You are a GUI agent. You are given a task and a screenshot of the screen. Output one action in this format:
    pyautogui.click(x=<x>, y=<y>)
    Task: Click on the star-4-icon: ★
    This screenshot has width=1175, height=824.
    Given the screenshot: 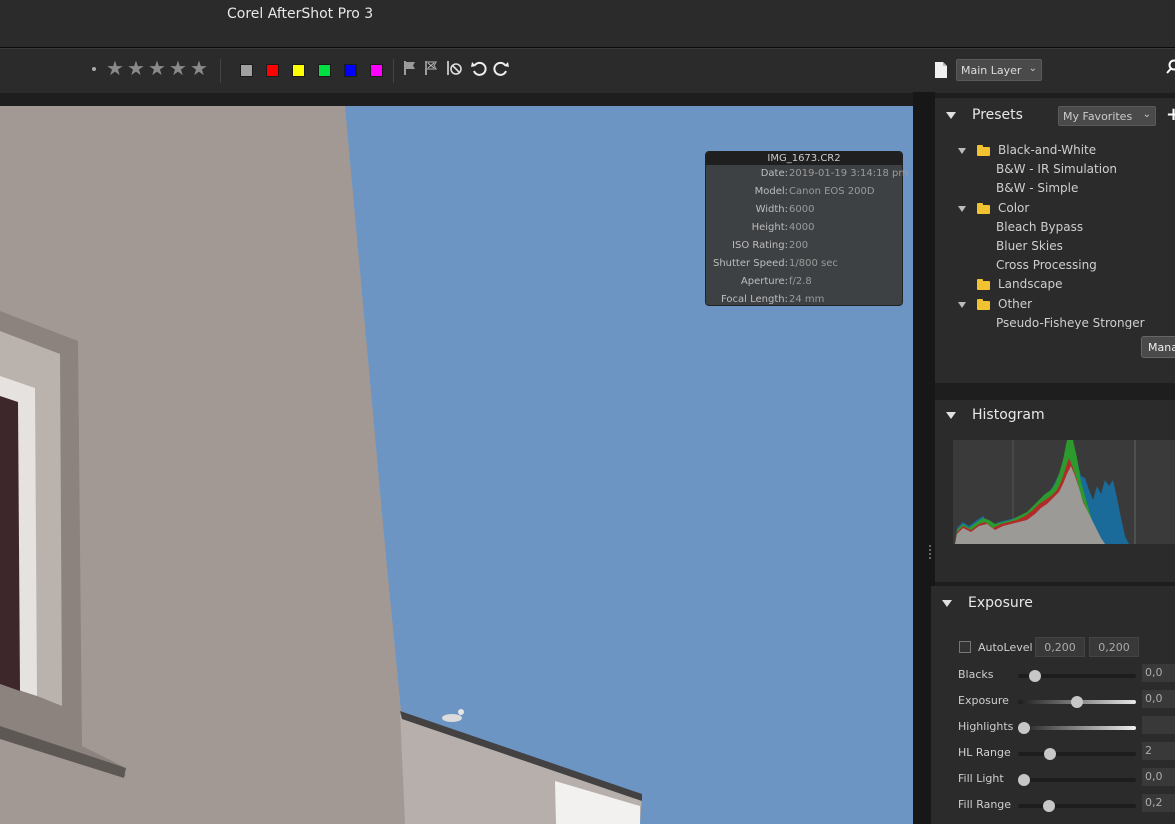 What is the action you would take?
    pyautogui.click(x=178, y=68)
    